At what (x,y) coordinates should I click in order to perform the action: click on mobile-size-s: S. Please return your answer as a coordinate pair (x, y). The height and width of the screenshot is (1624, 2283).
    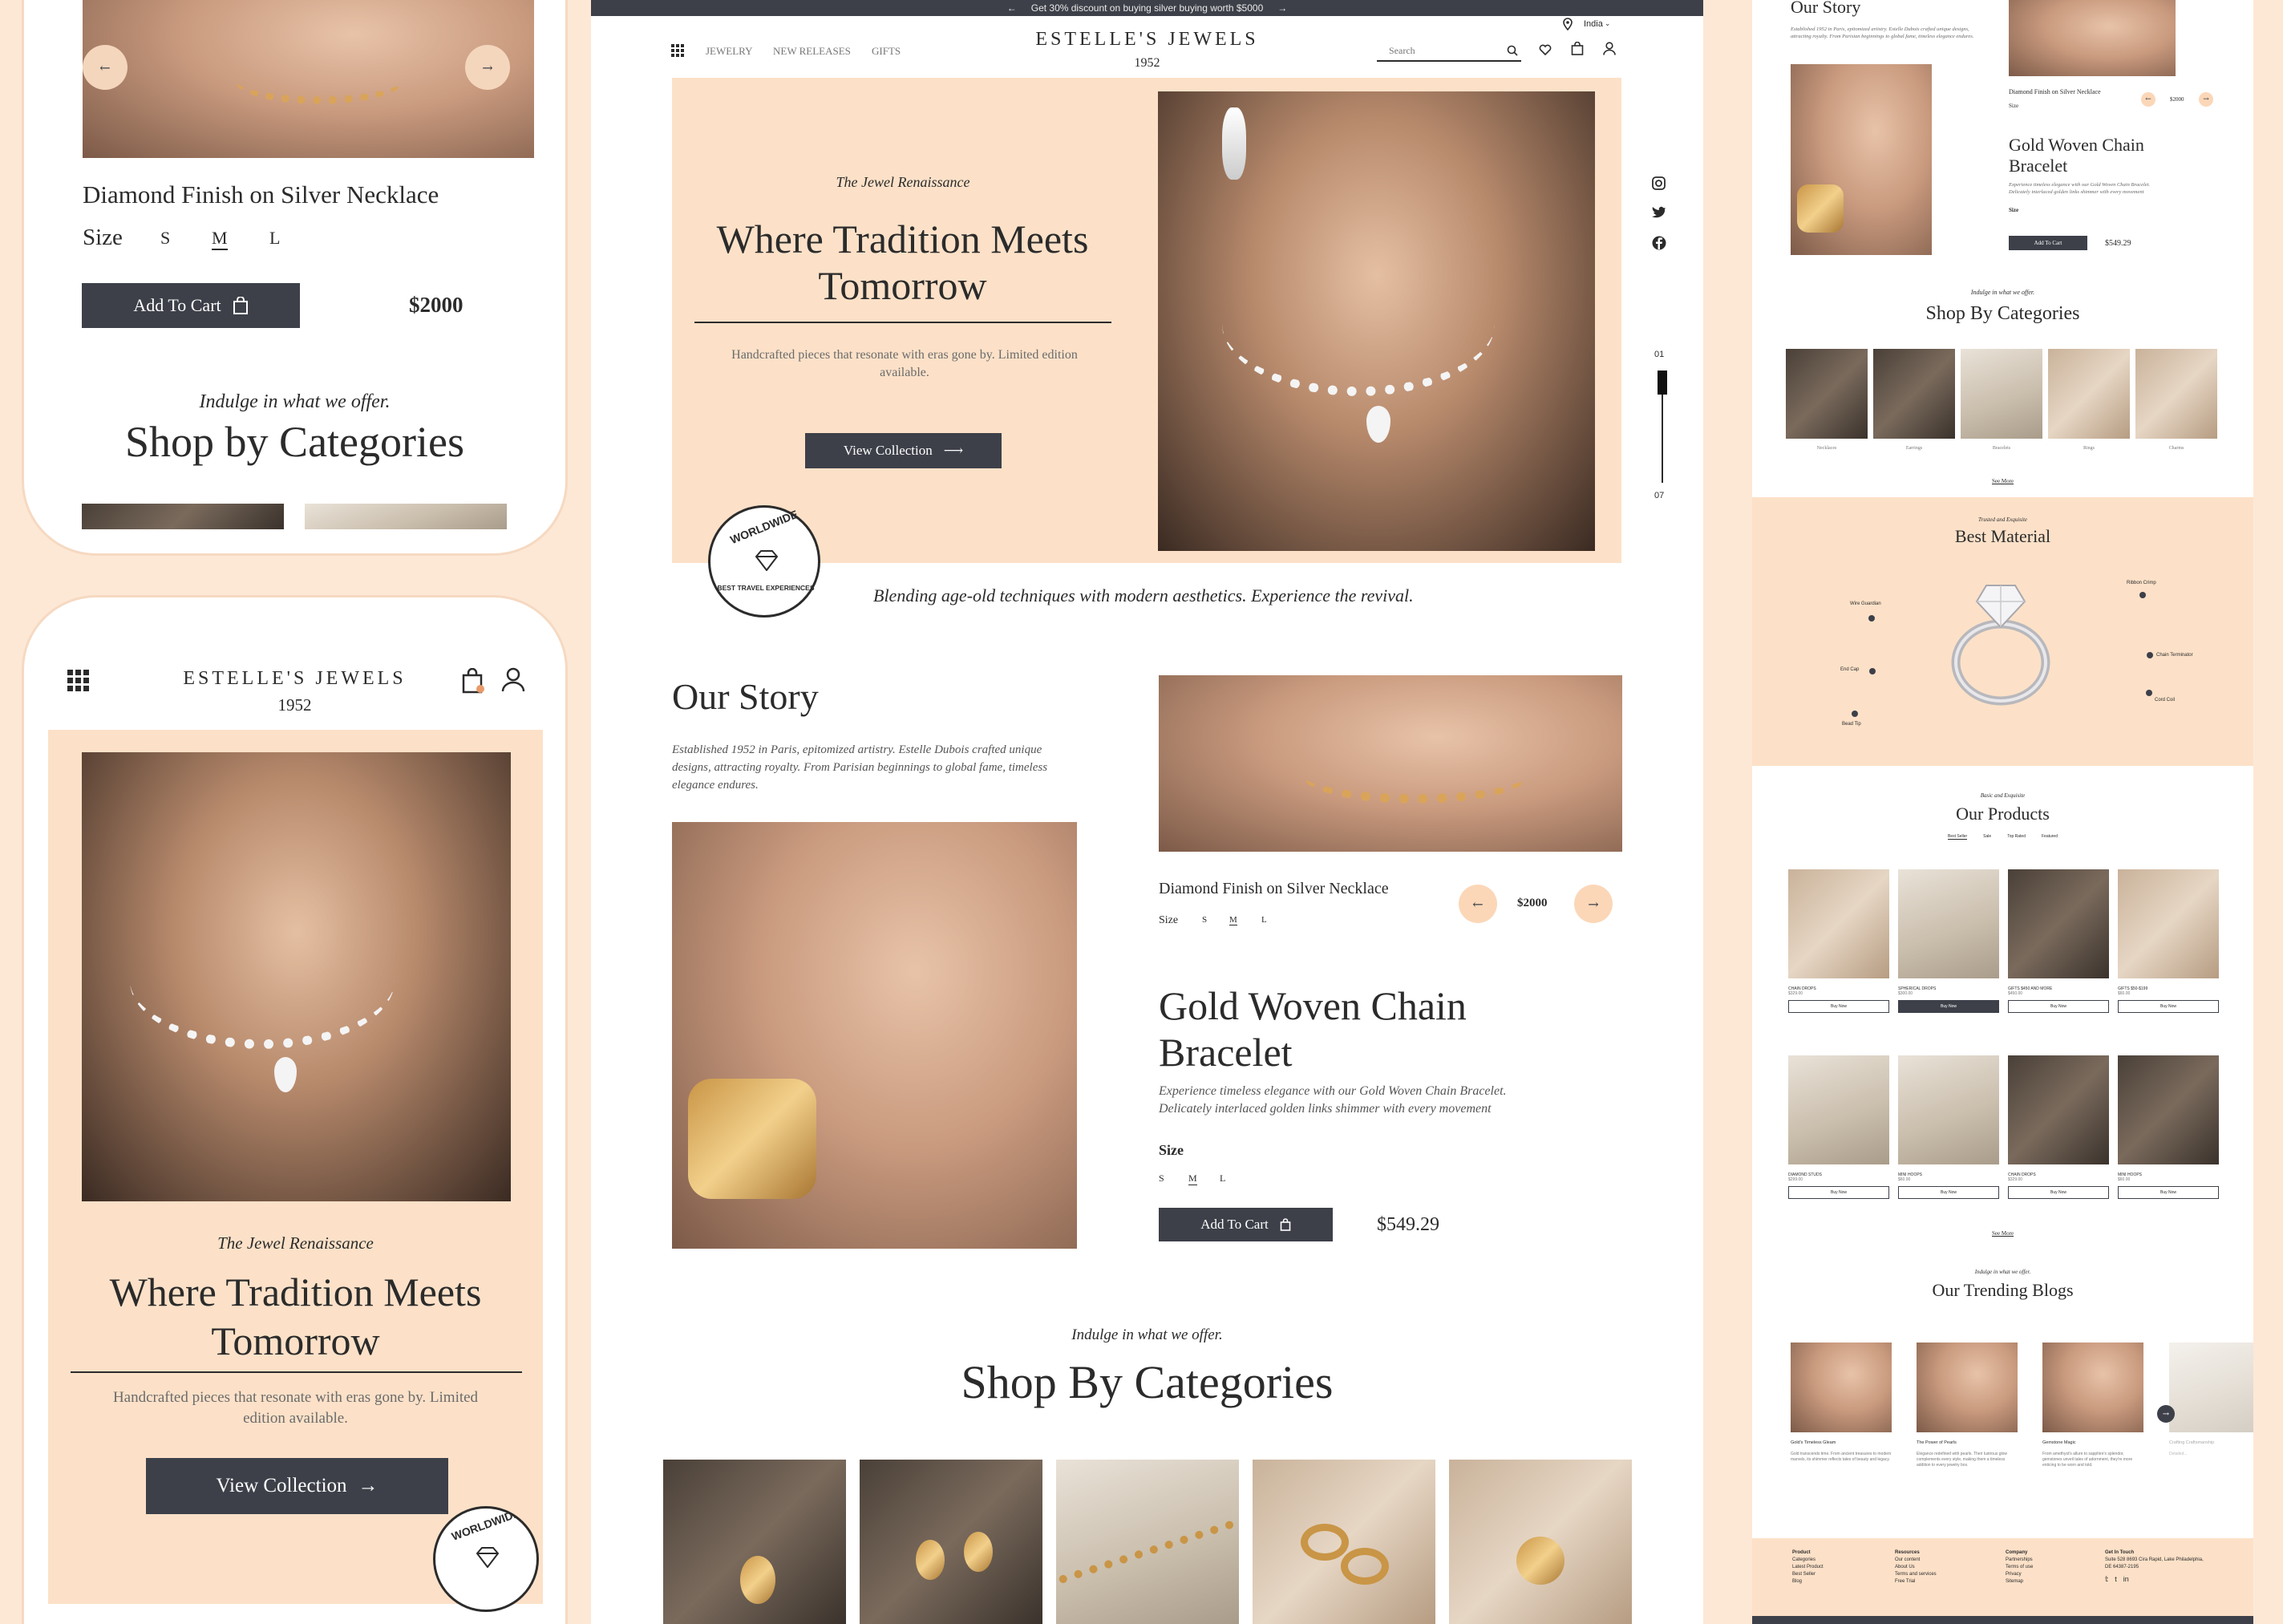
    Looking at the image, I should click on (165, 238).